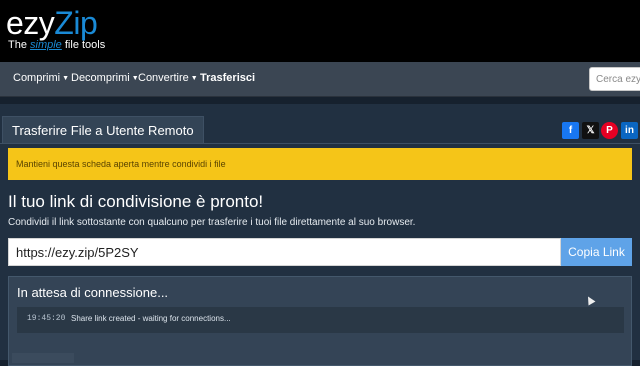  What do you see at coordinates (284, 252) in the screenshot?
I see `share-link-field: https://ezy.zip/5P2SY` at bounding box center [284, 252].